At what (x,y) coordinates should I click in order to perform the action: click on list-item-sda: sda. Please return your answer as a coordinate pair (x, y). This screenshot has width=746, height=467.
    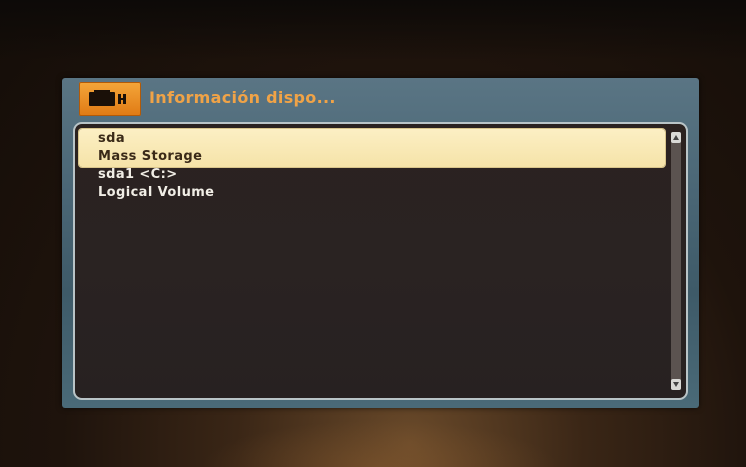
    Looking at the image, I should click on (372, 139).